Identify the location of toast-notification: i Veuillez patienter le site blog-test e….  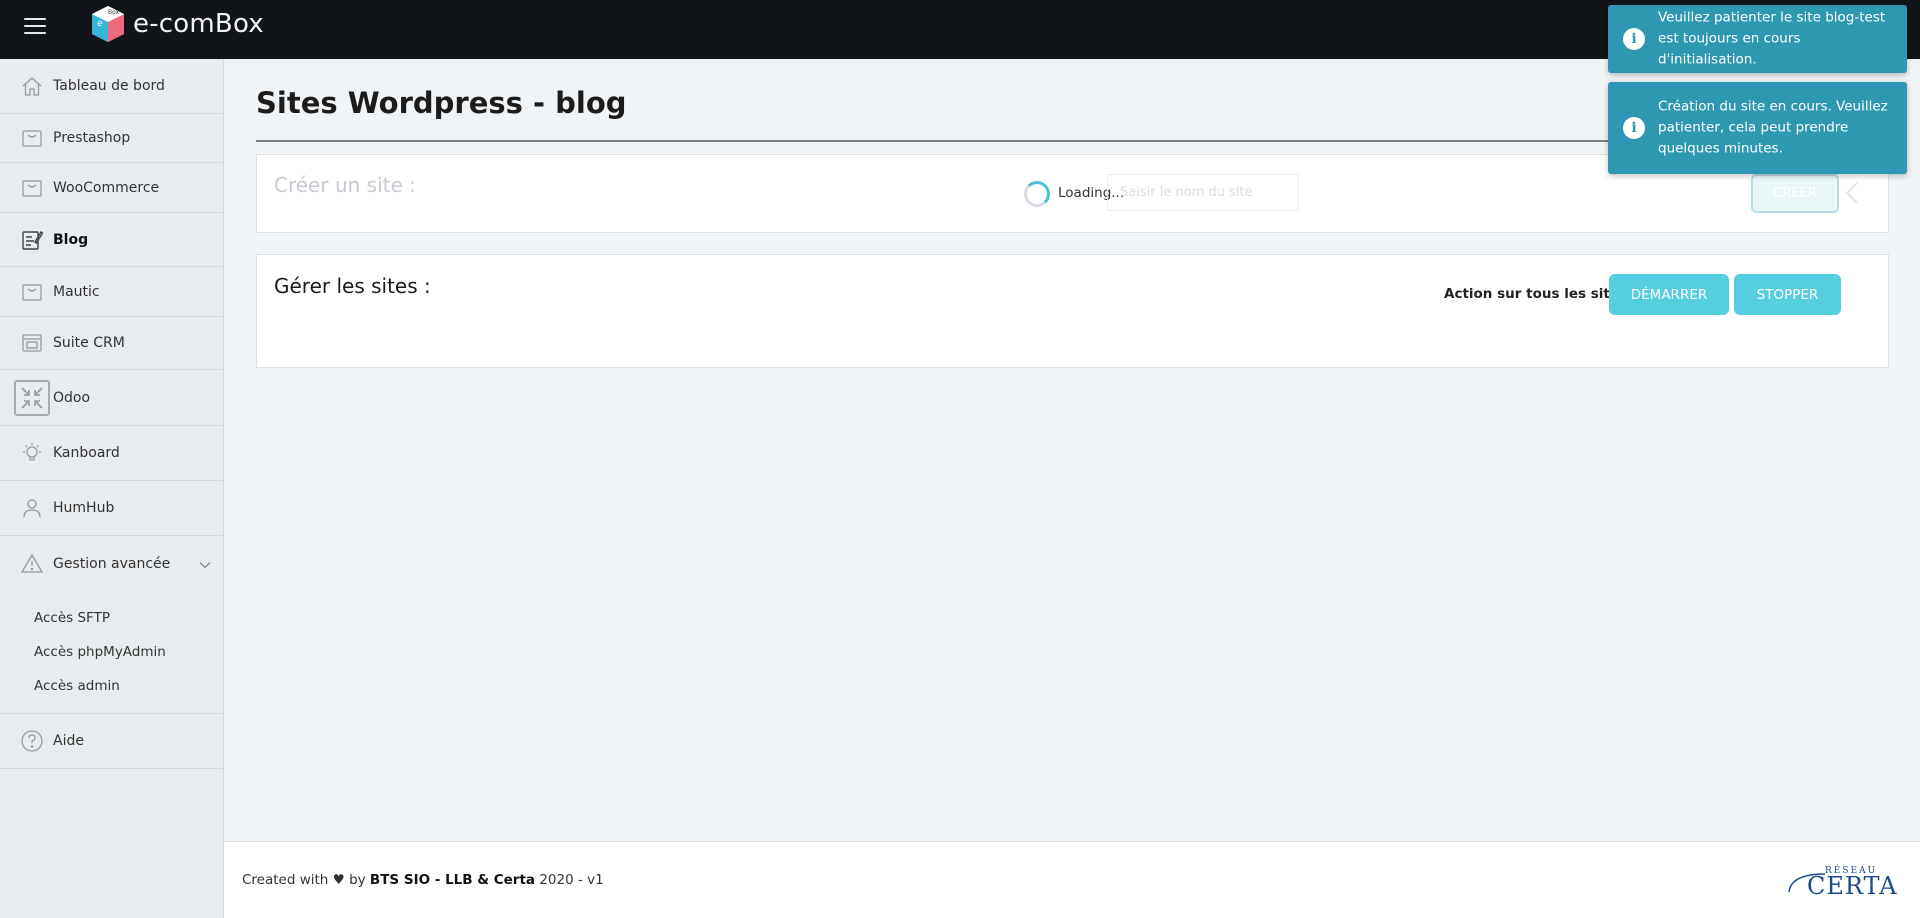
(1757, 39).